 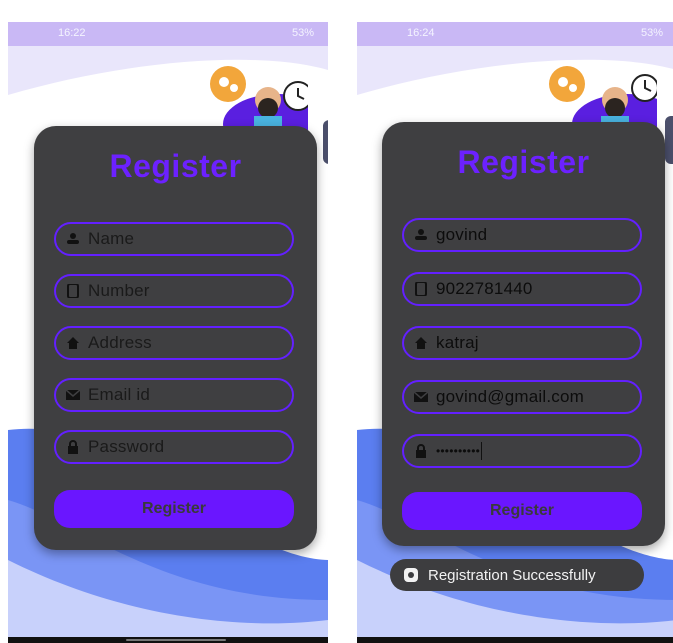 What do you see at coordinates (510, 396) in the screenshot?
I see `email-value: govind@gmail.com` at bounding box center [510, 396].